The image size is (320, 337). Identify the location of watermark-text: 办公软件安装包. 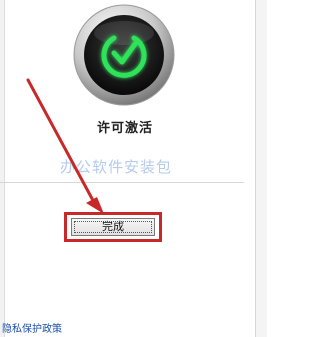
(116, 167).